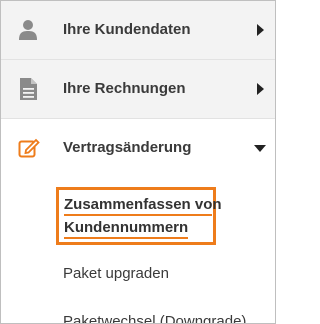  Describe the element at coordinates (154, 318) in the screenshot. I see `submenu-item-downgrade: Paketwechsel (Downgrade)` at that location.